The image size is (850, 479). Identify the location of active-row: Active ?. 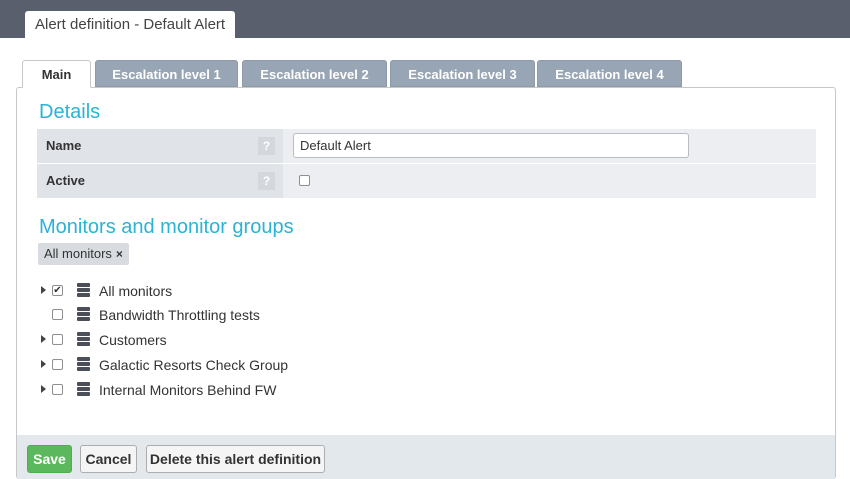
(426, 181).